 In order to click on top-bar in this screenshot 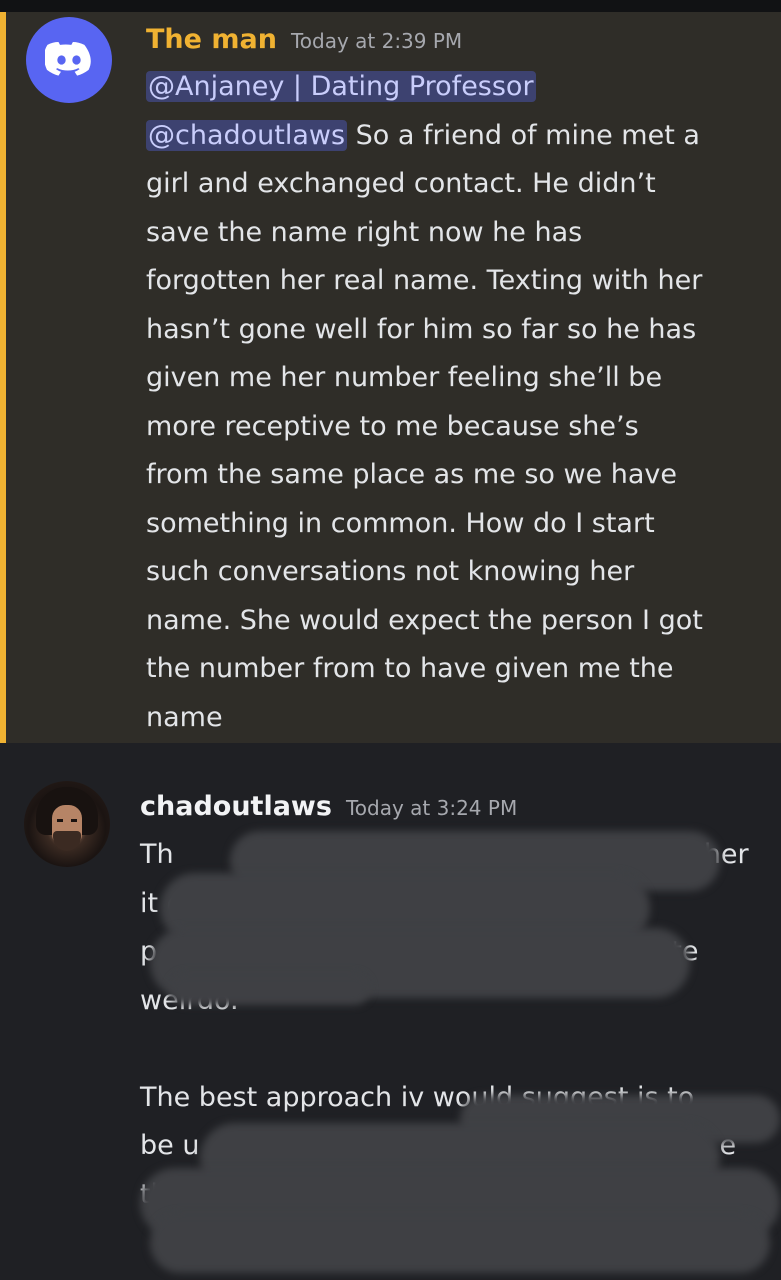, I will do `click(390, 6)`.